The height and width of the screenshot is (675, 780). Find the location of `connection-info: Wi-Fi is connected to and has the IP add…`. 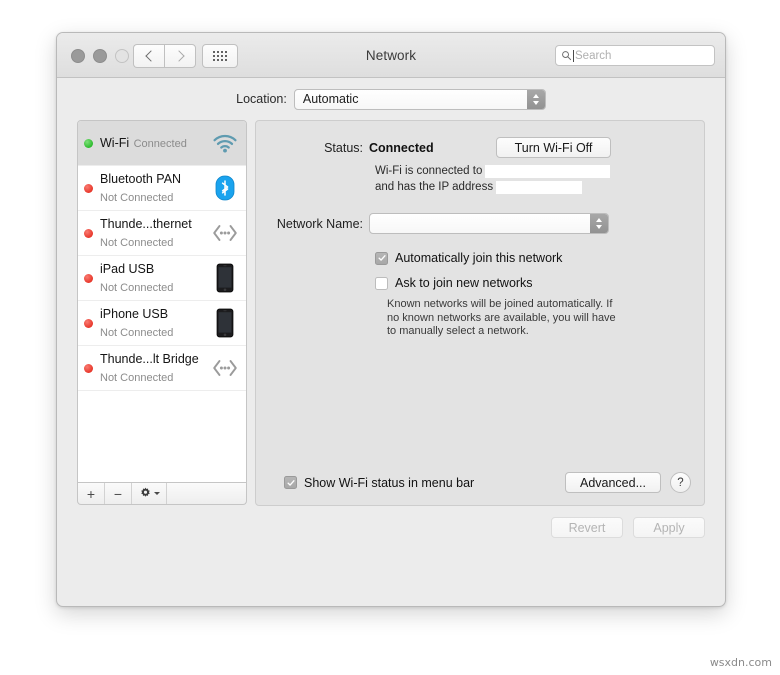

connection-info: Wi-Fi is connected to and has the IP add… is located at coordinates (539, 179).